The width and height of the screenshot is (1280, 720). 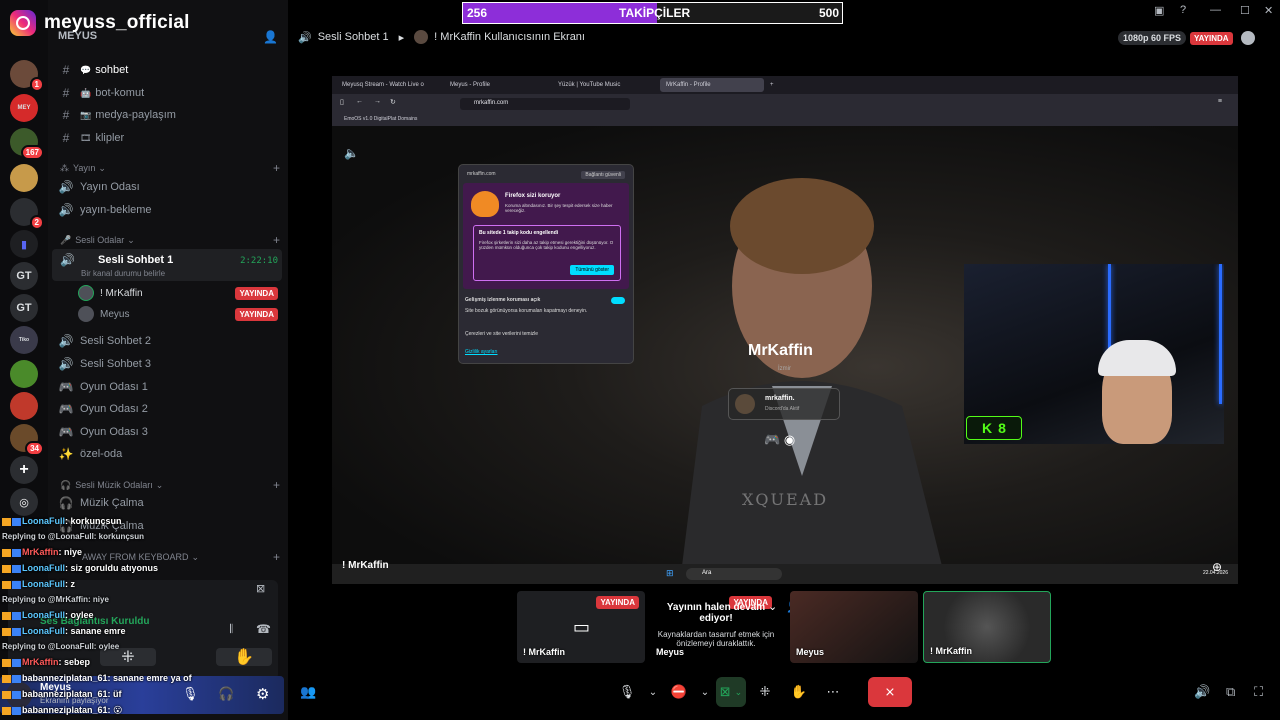 I want to click on maximize-icon: ☐, so click(x=1245, y=10).